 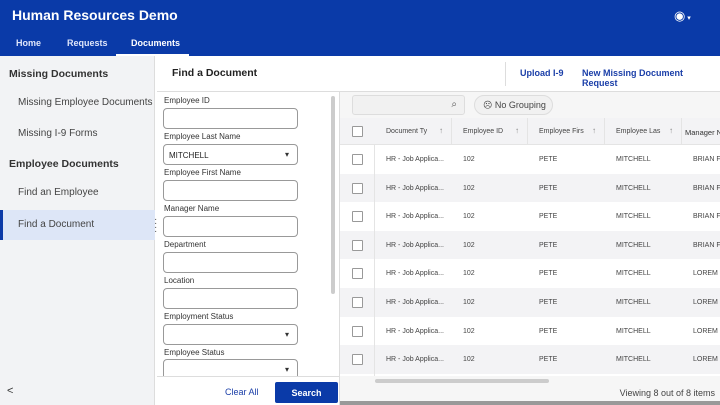 I want to click on user-menu: ◉ ▾, so click(x=682, y=16).